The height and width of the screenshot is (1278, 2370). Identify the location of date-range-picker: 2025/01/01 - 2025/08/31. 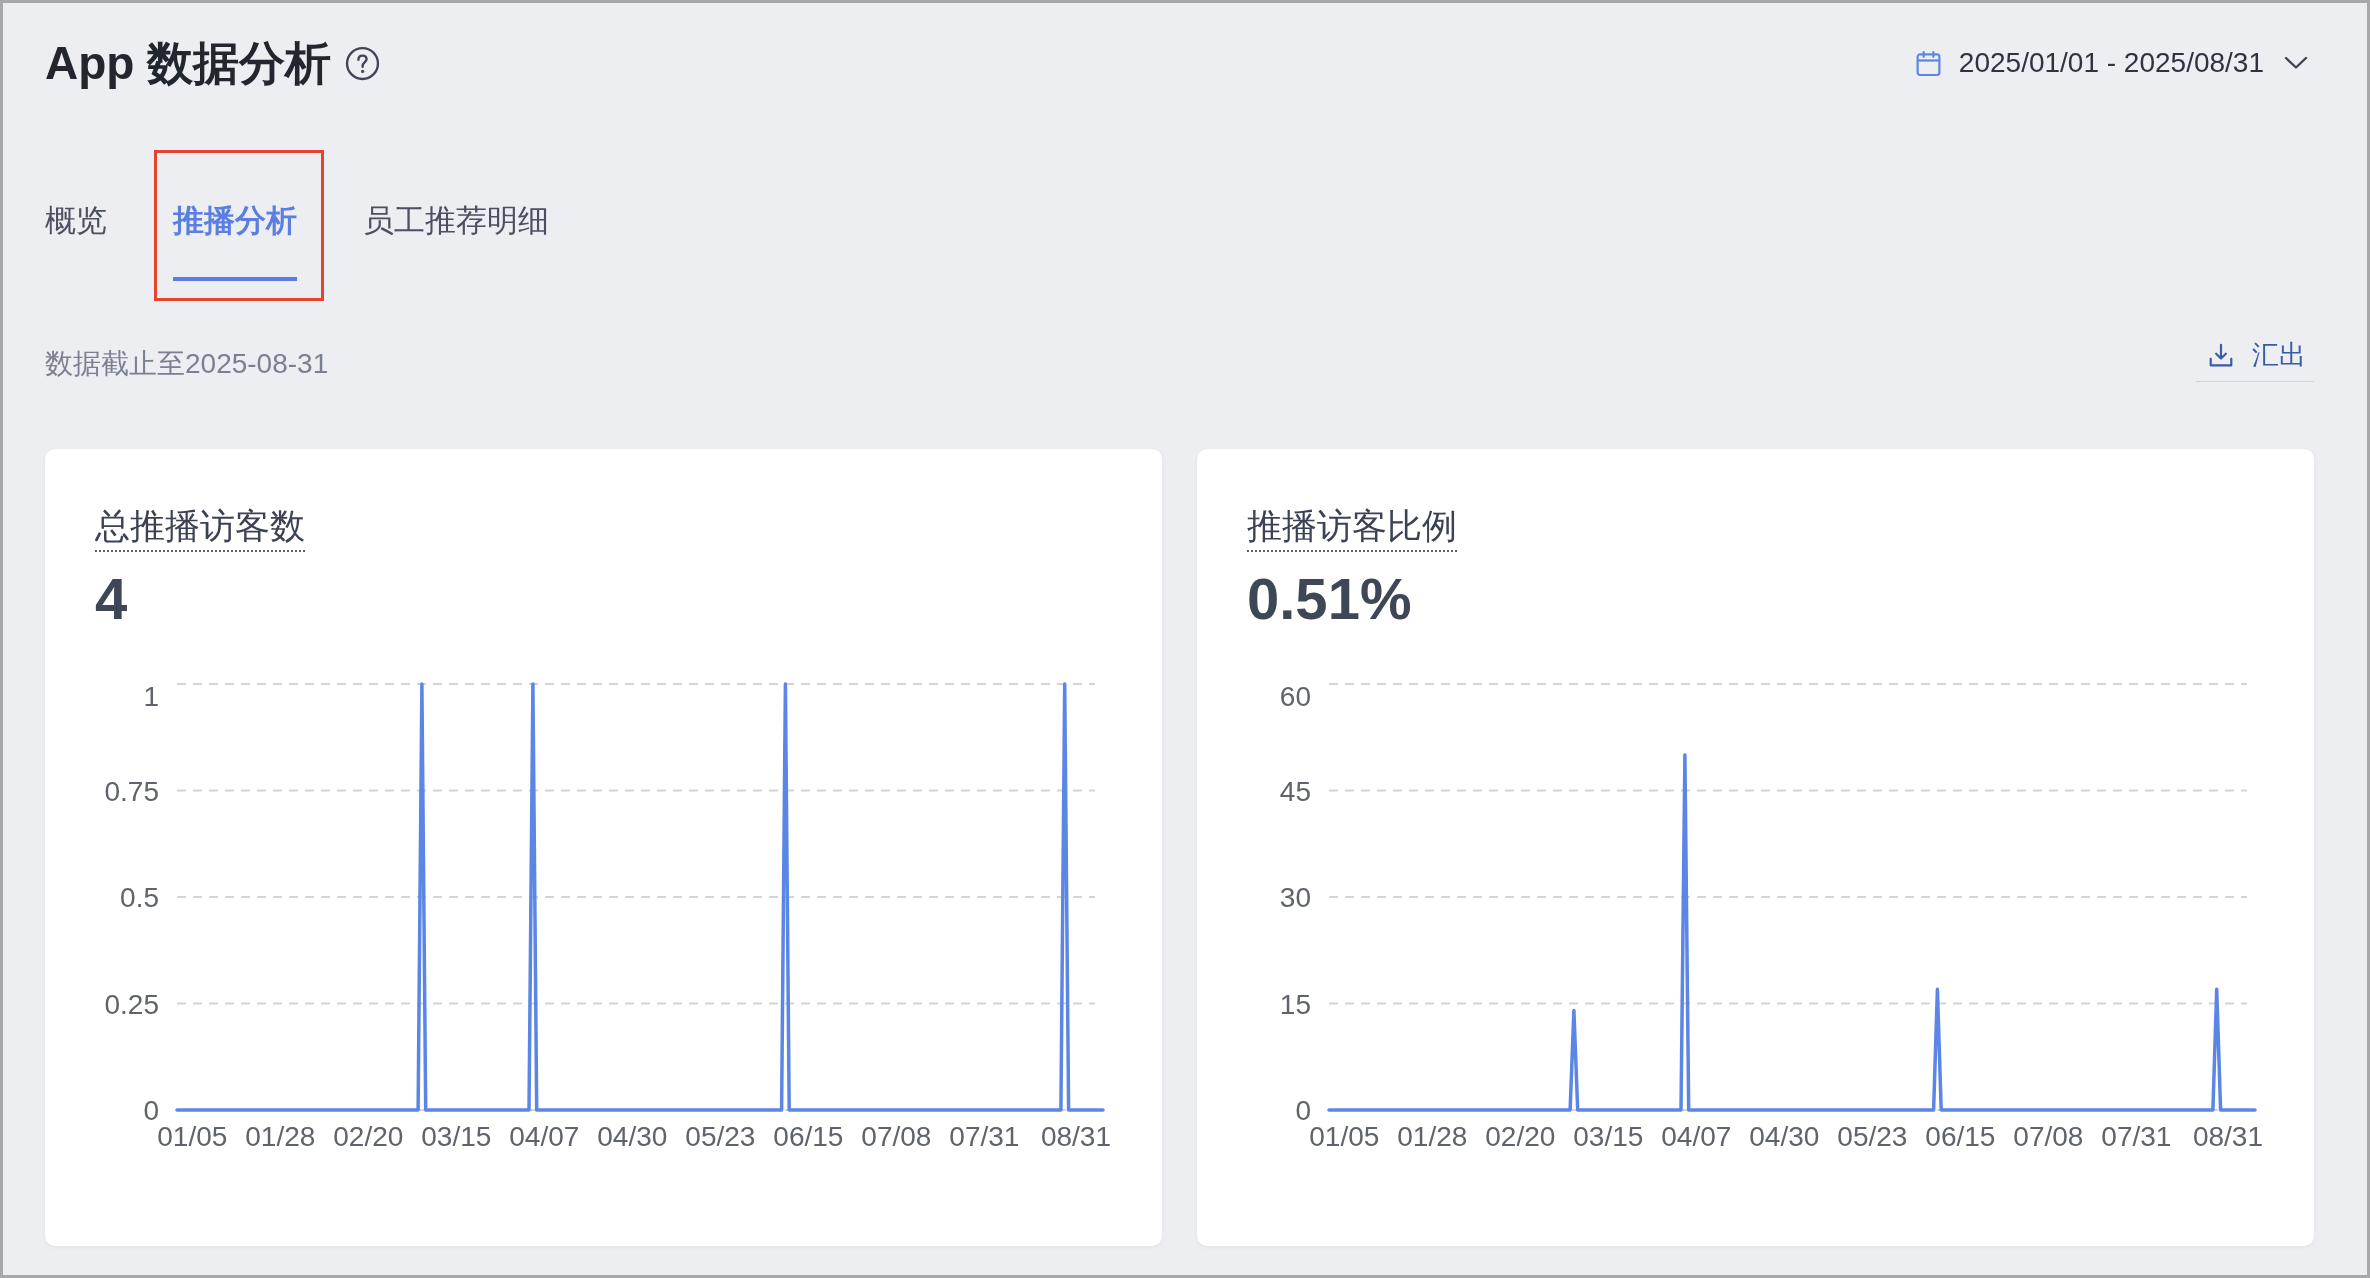
(2110, 63).